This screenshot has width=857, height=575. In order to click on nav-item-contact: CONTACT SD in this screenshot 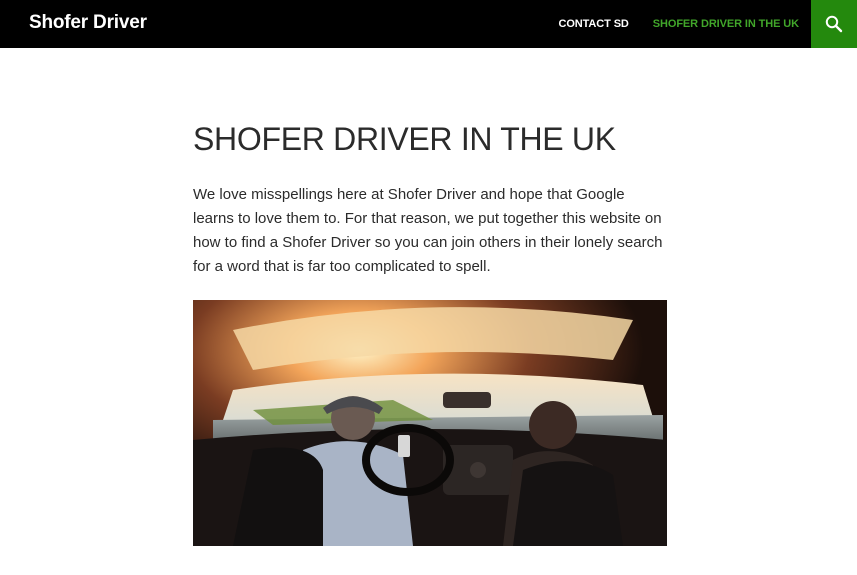, I will do `click(593, 24)`.